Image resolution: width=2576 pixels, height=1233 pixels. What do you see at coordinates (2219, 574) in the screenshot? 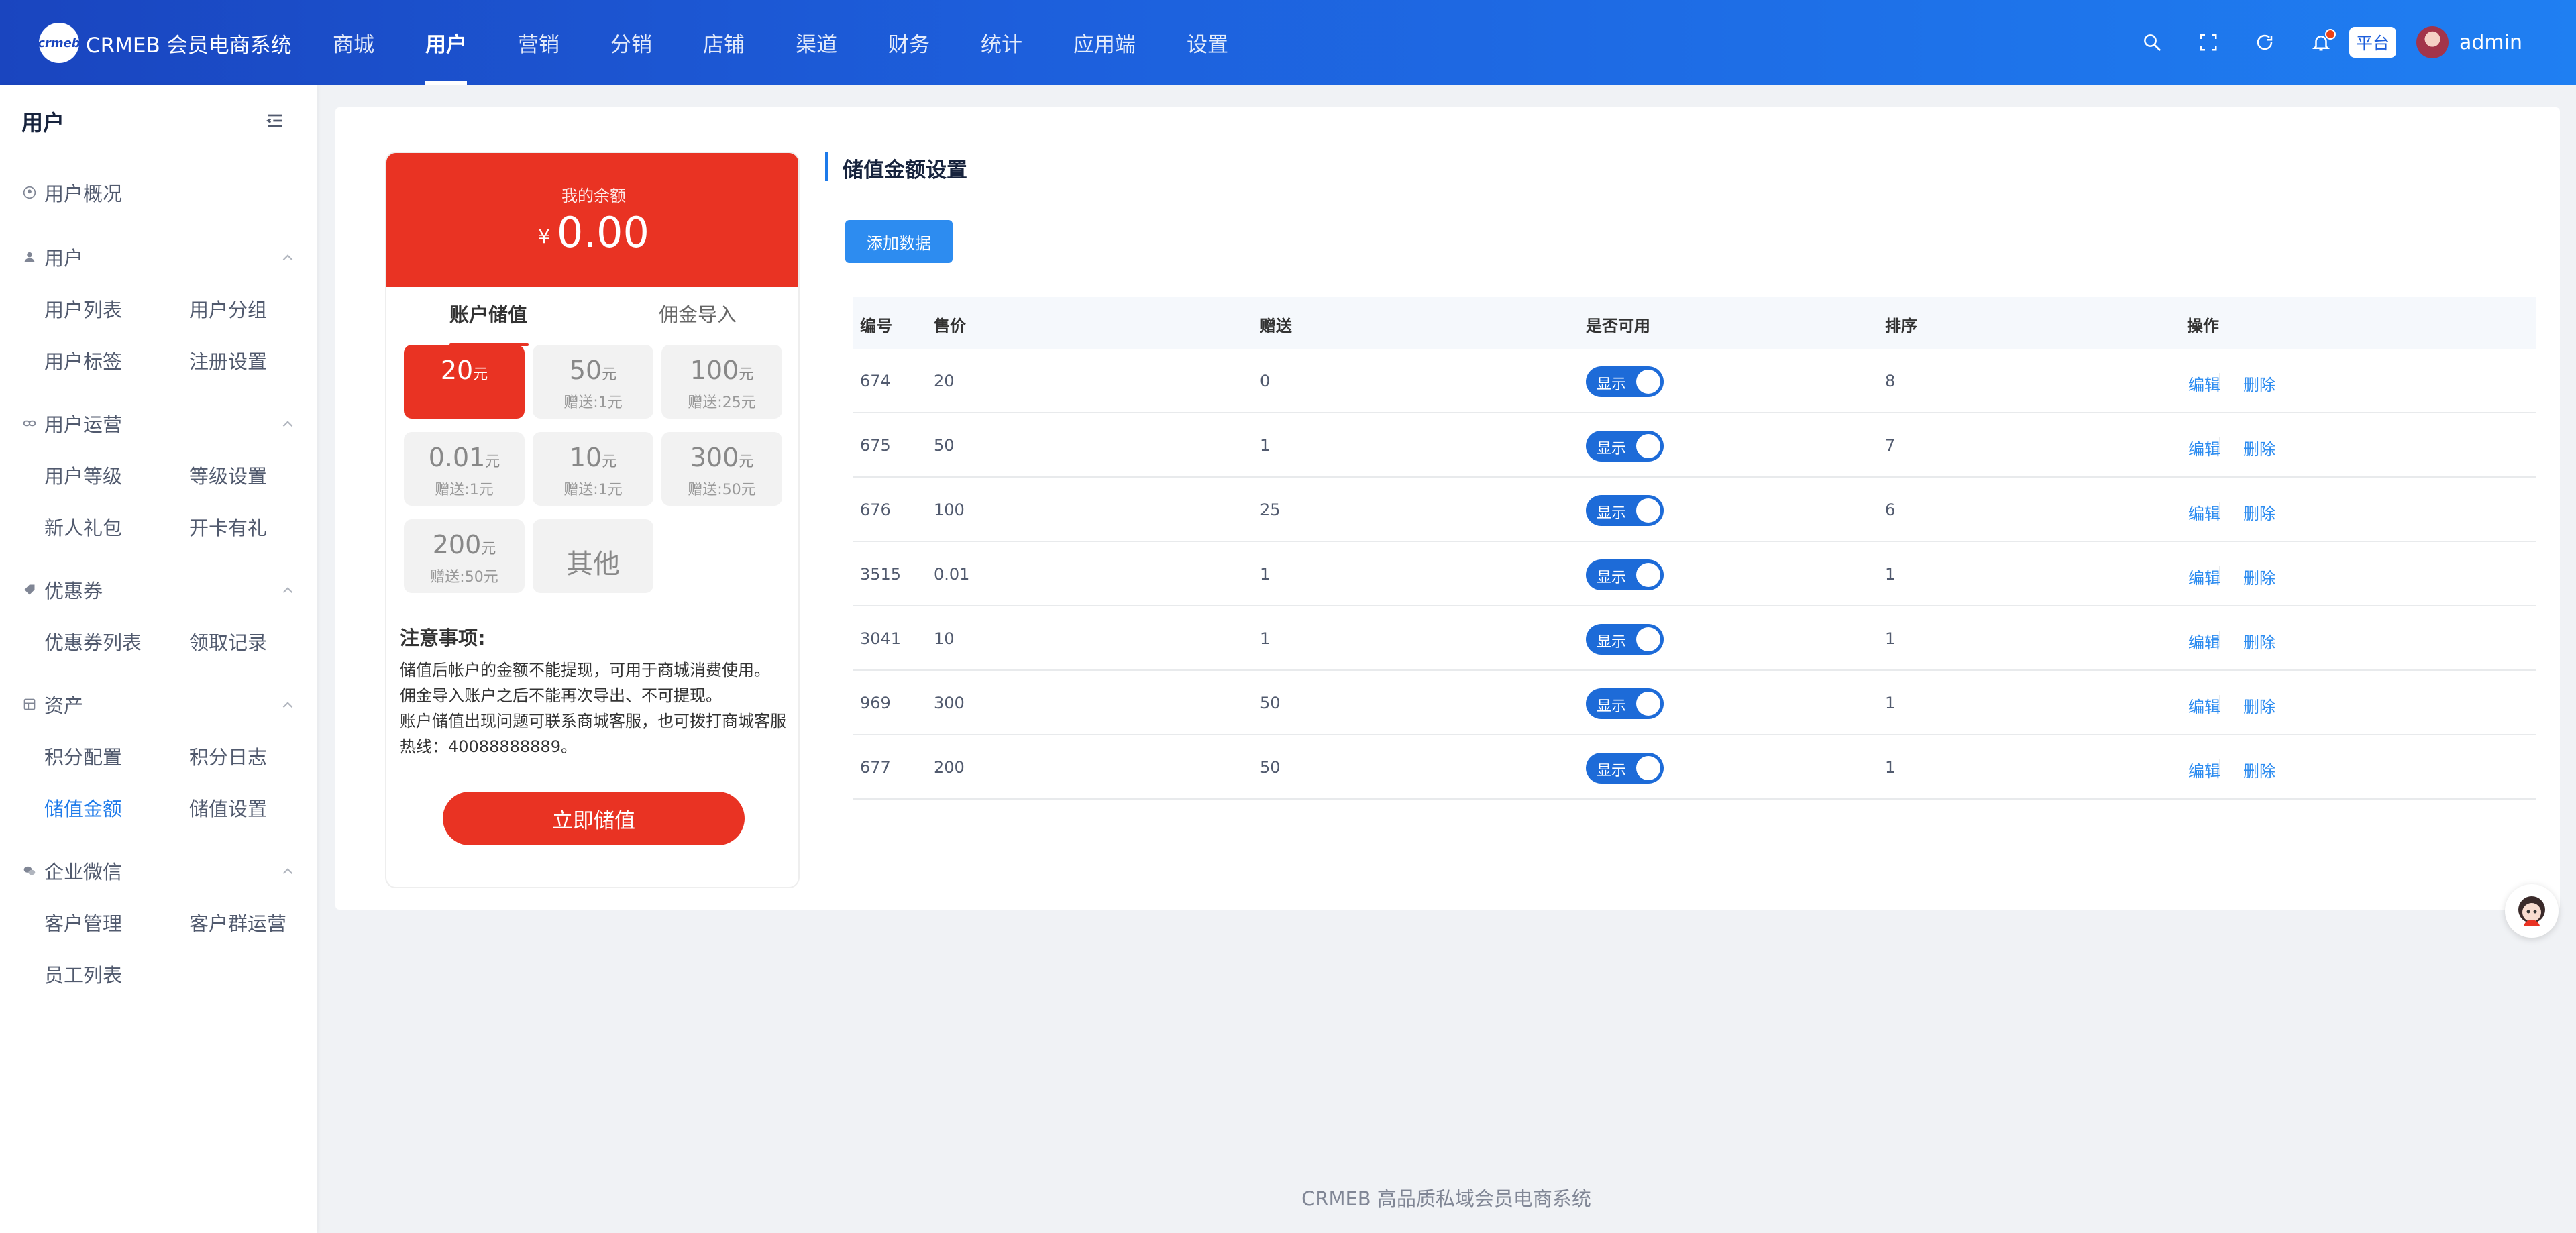
I see `action-divider` at bounding box center [2219, 574].